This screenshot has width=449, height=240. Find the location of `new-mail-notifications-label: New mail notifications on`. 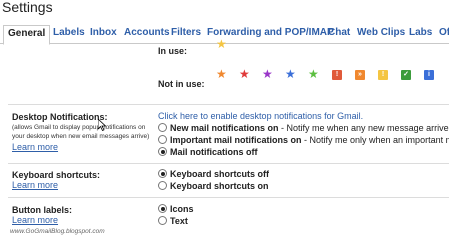

new-mail-notifications-label: New mail notifications on is located at coordinates (224, 128).